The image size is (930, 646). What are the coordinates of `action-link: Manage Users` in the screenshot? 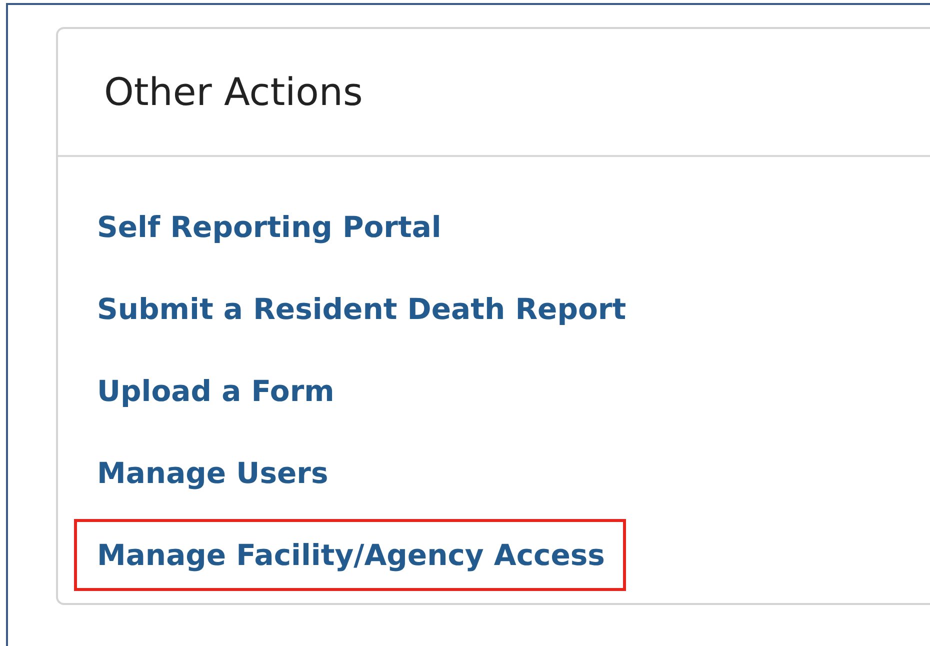 It's located at (212, 473).